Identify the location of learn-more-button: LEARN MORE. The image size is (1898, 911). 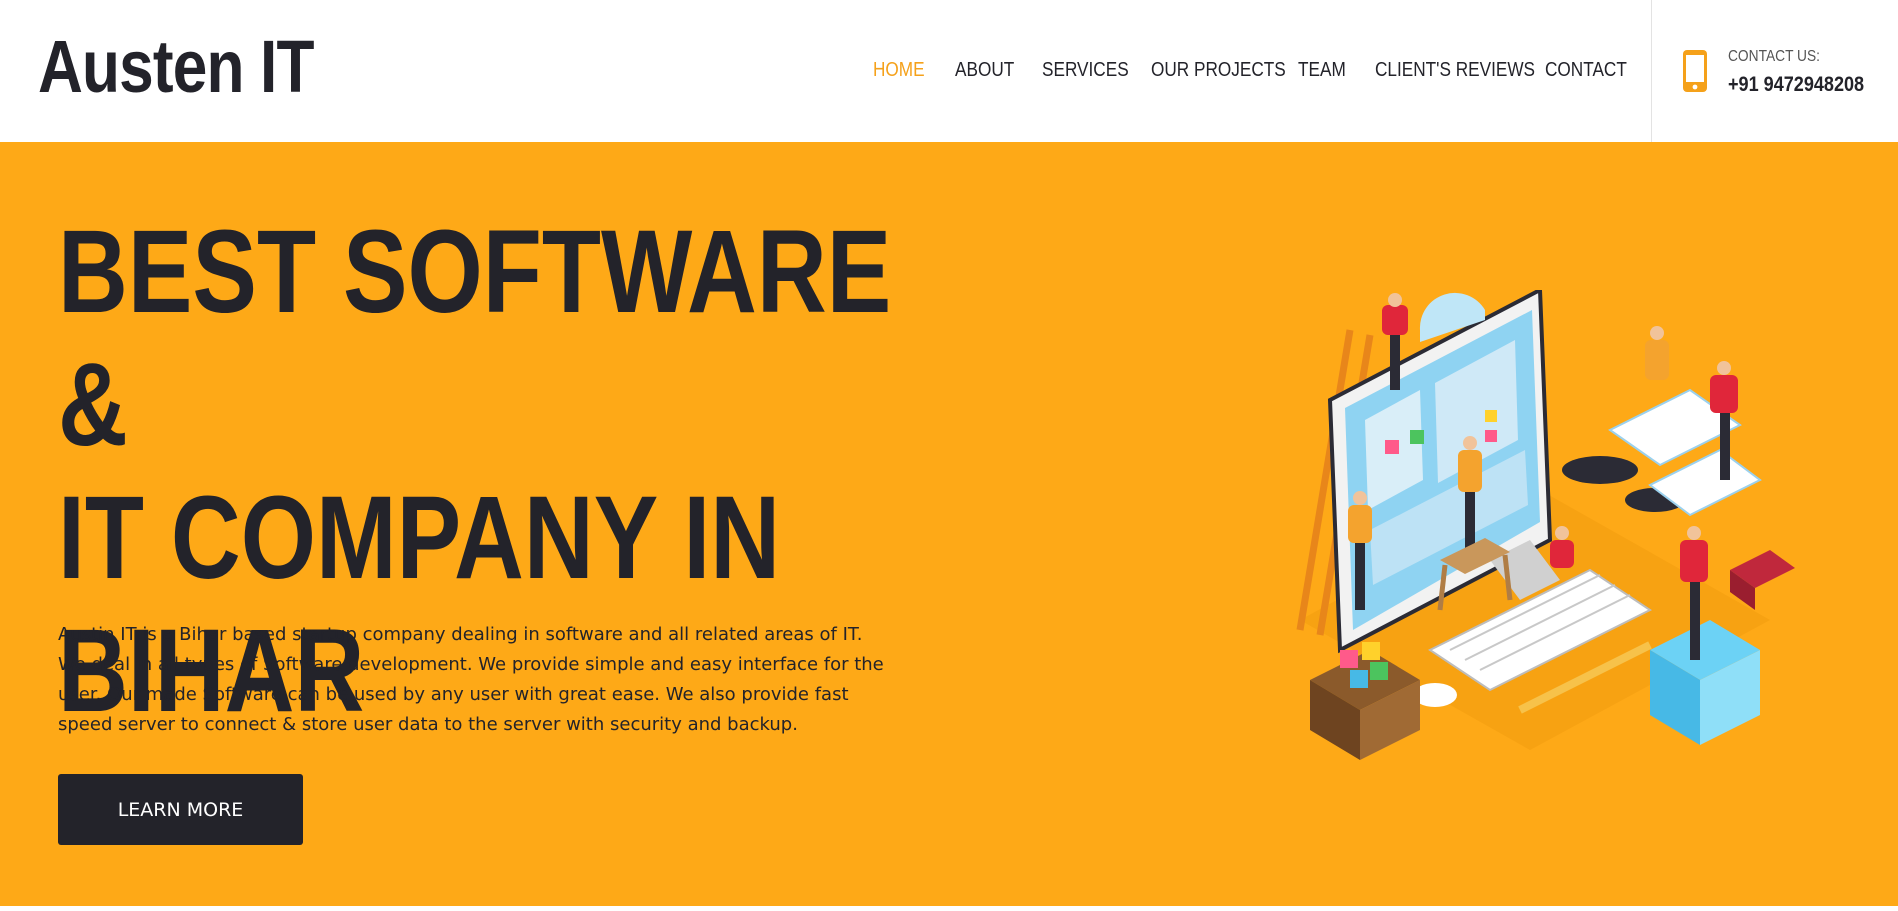
(180, 809).